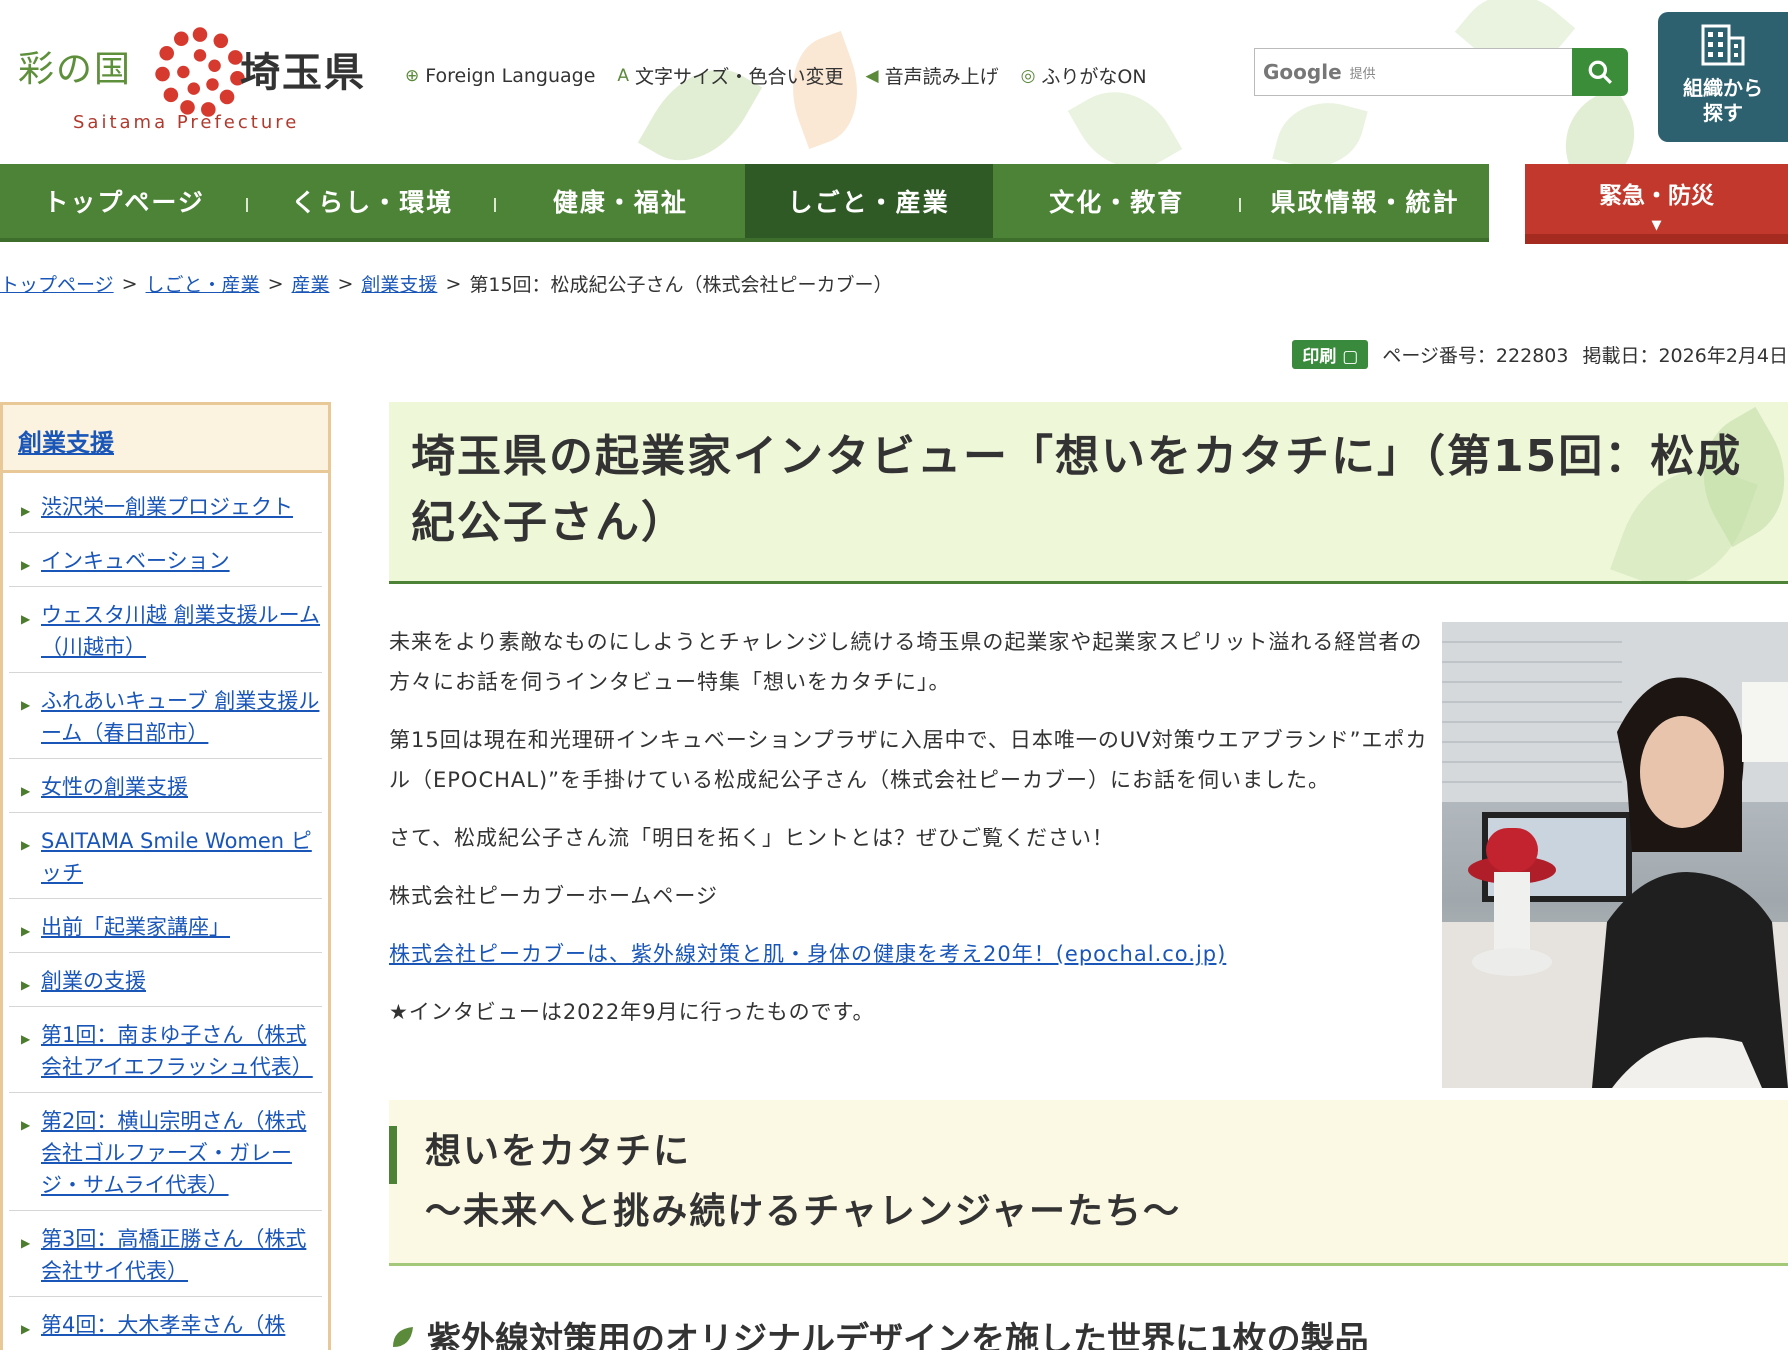 This screenshot has height=1350, width=1788. Describe the element at coordinates (173, 1255) in the screenshot. I see `sidebar-item-link: 第3回：高橋正勝さん（株式会社サイ代表）` at that location.